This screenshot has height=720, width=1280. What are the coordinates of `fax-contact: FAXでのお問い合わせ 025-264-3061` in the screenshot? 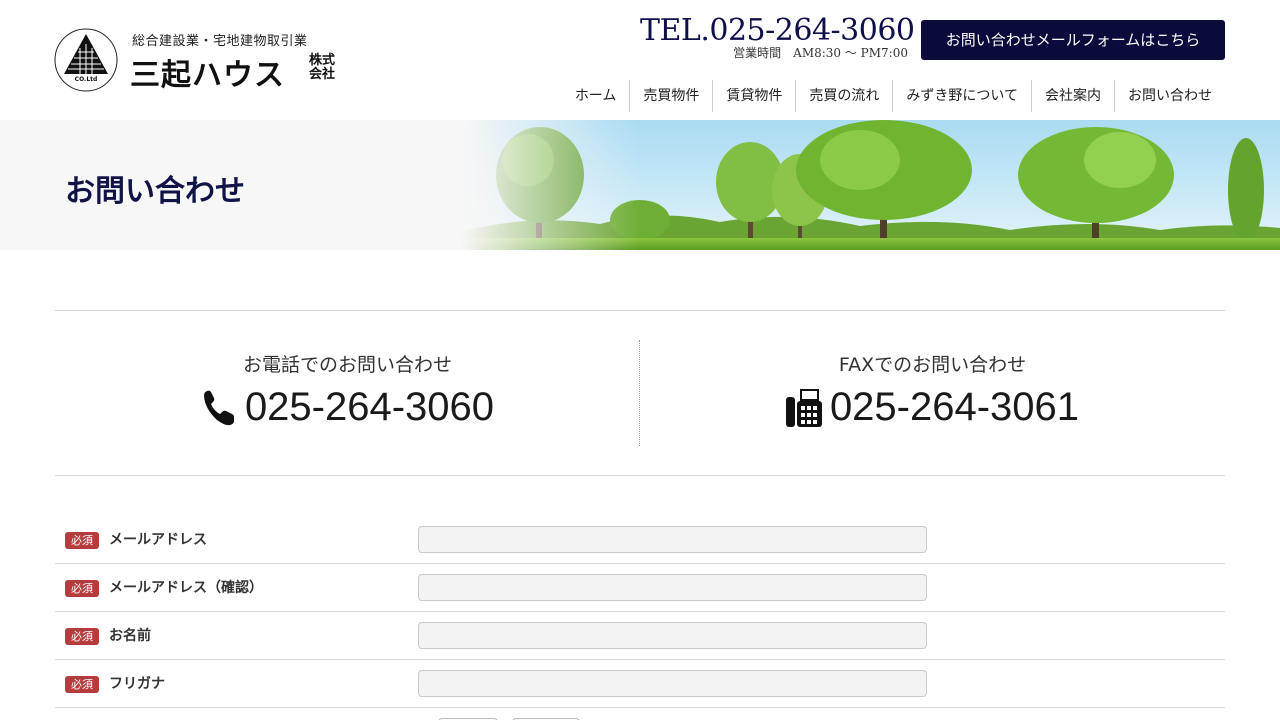 It's located at (932, 393).